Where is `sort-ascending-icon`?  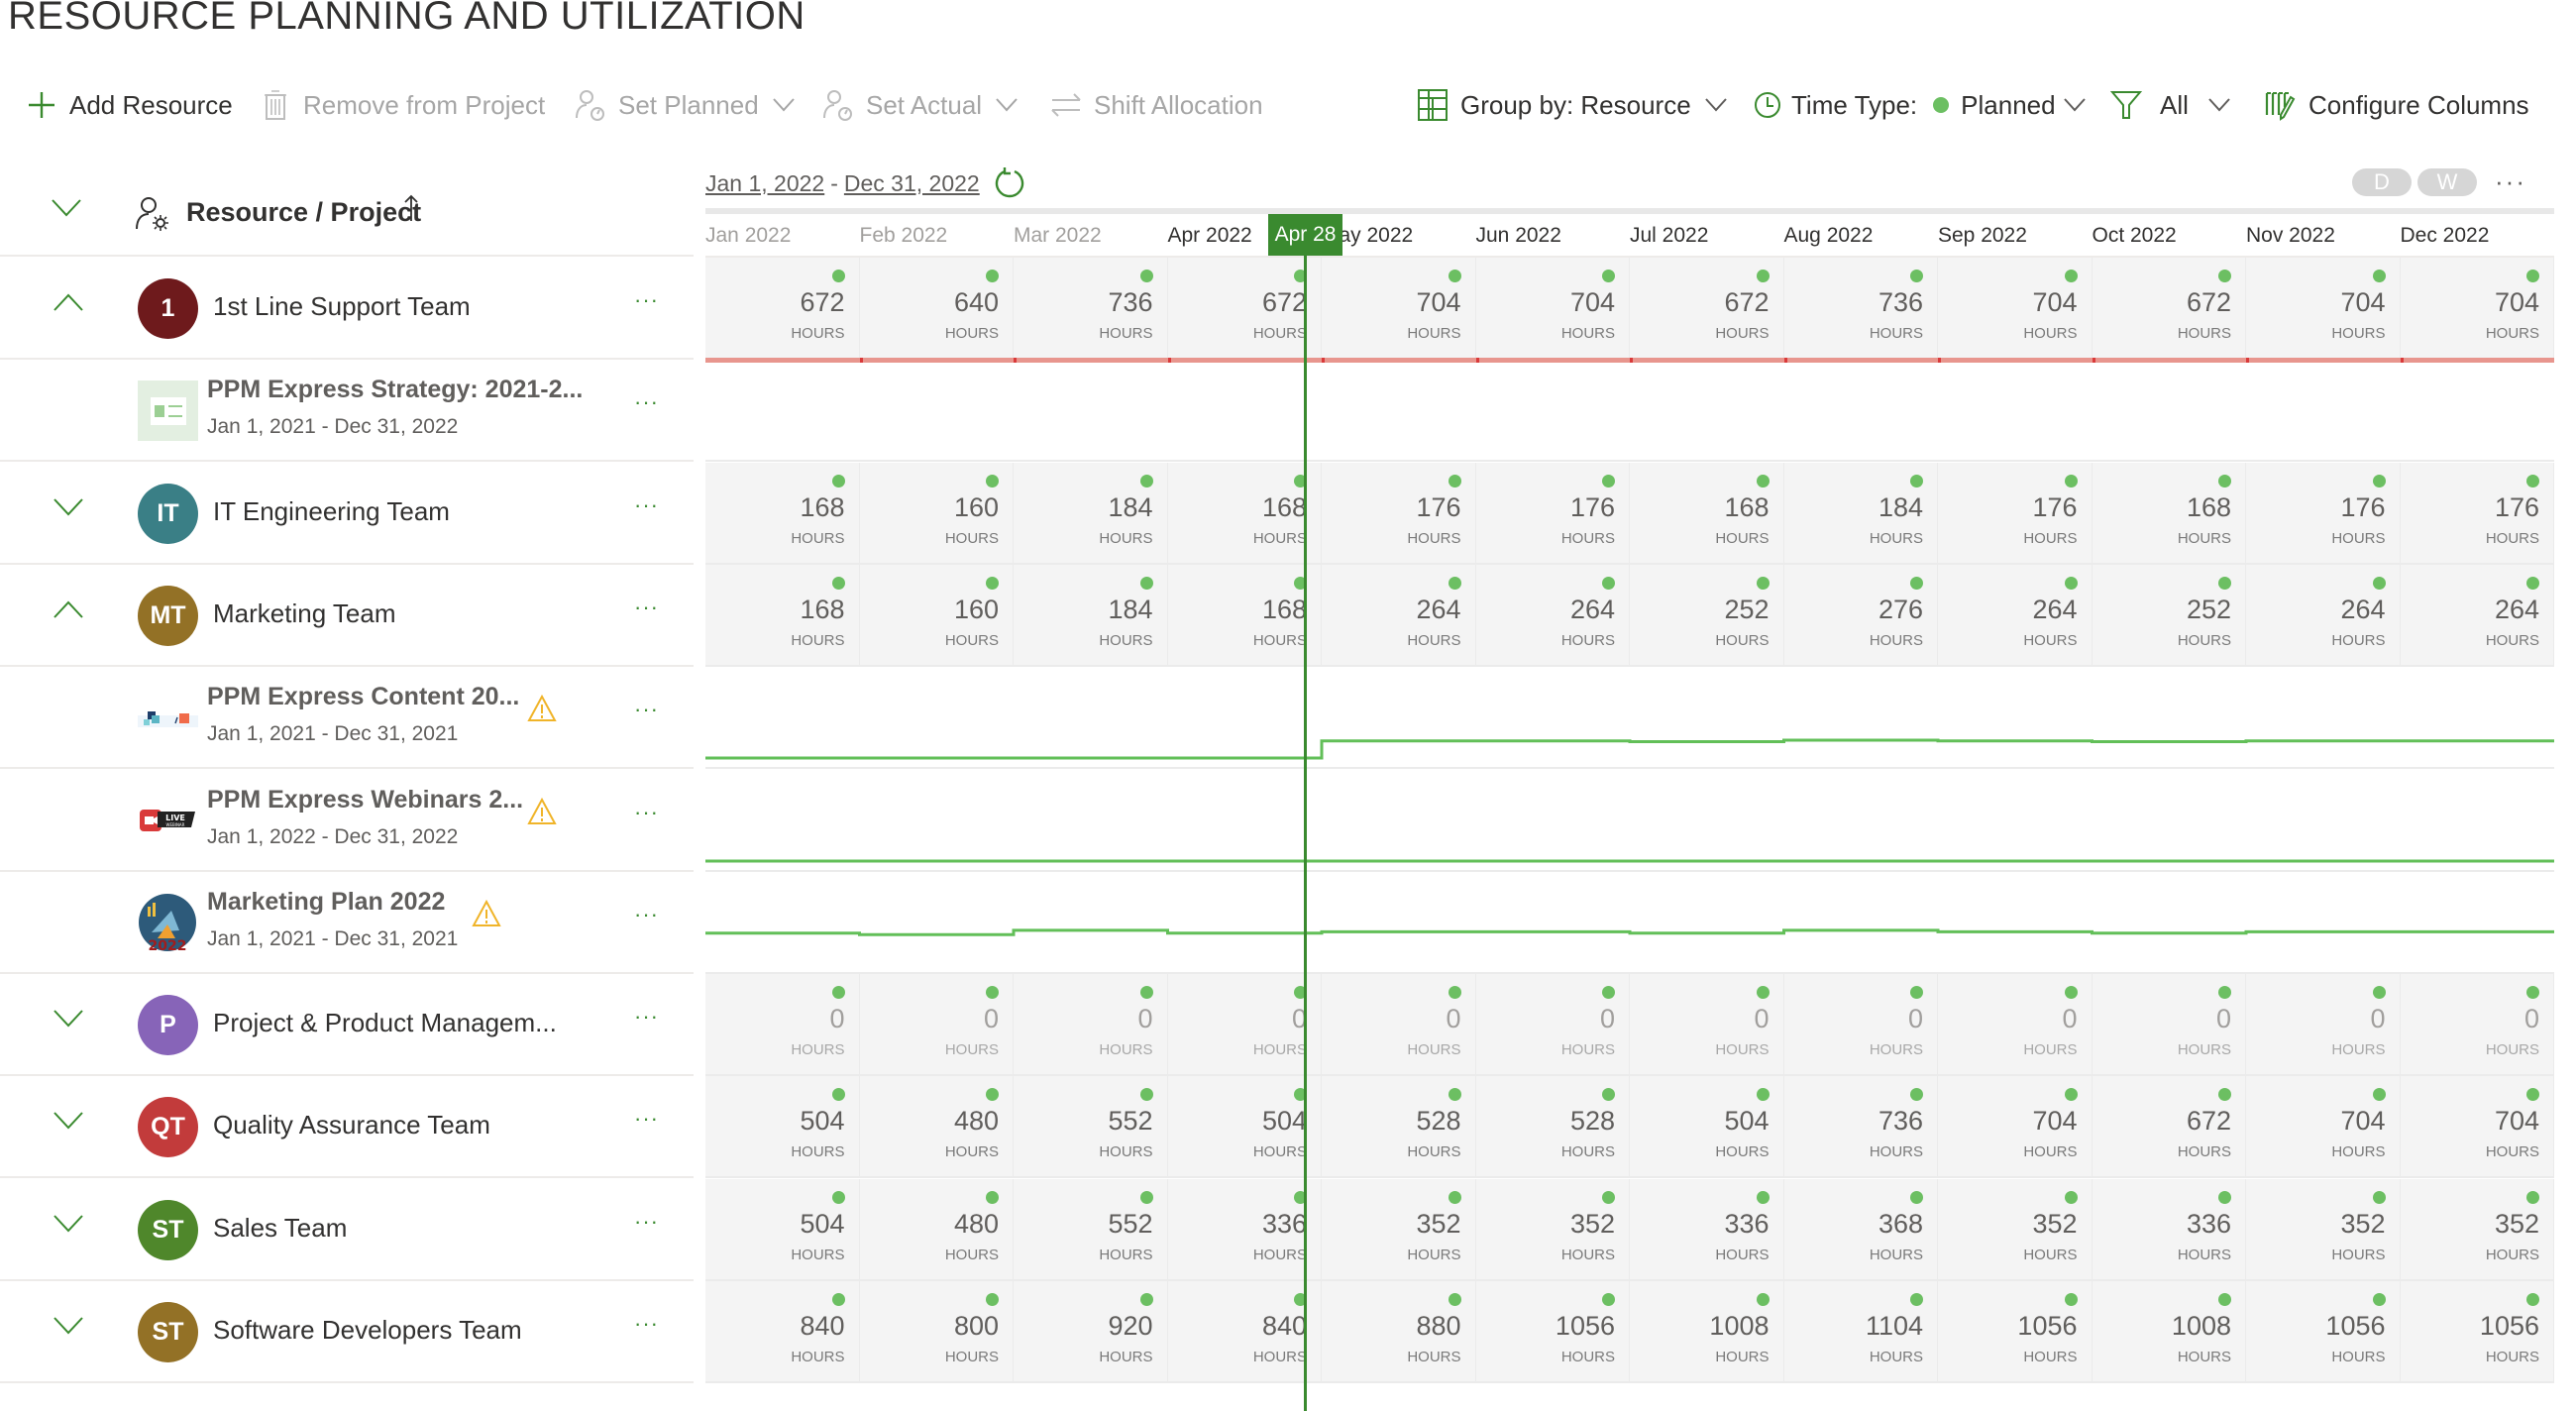 sort-ascending-icon is located at coordinates (411, 210).